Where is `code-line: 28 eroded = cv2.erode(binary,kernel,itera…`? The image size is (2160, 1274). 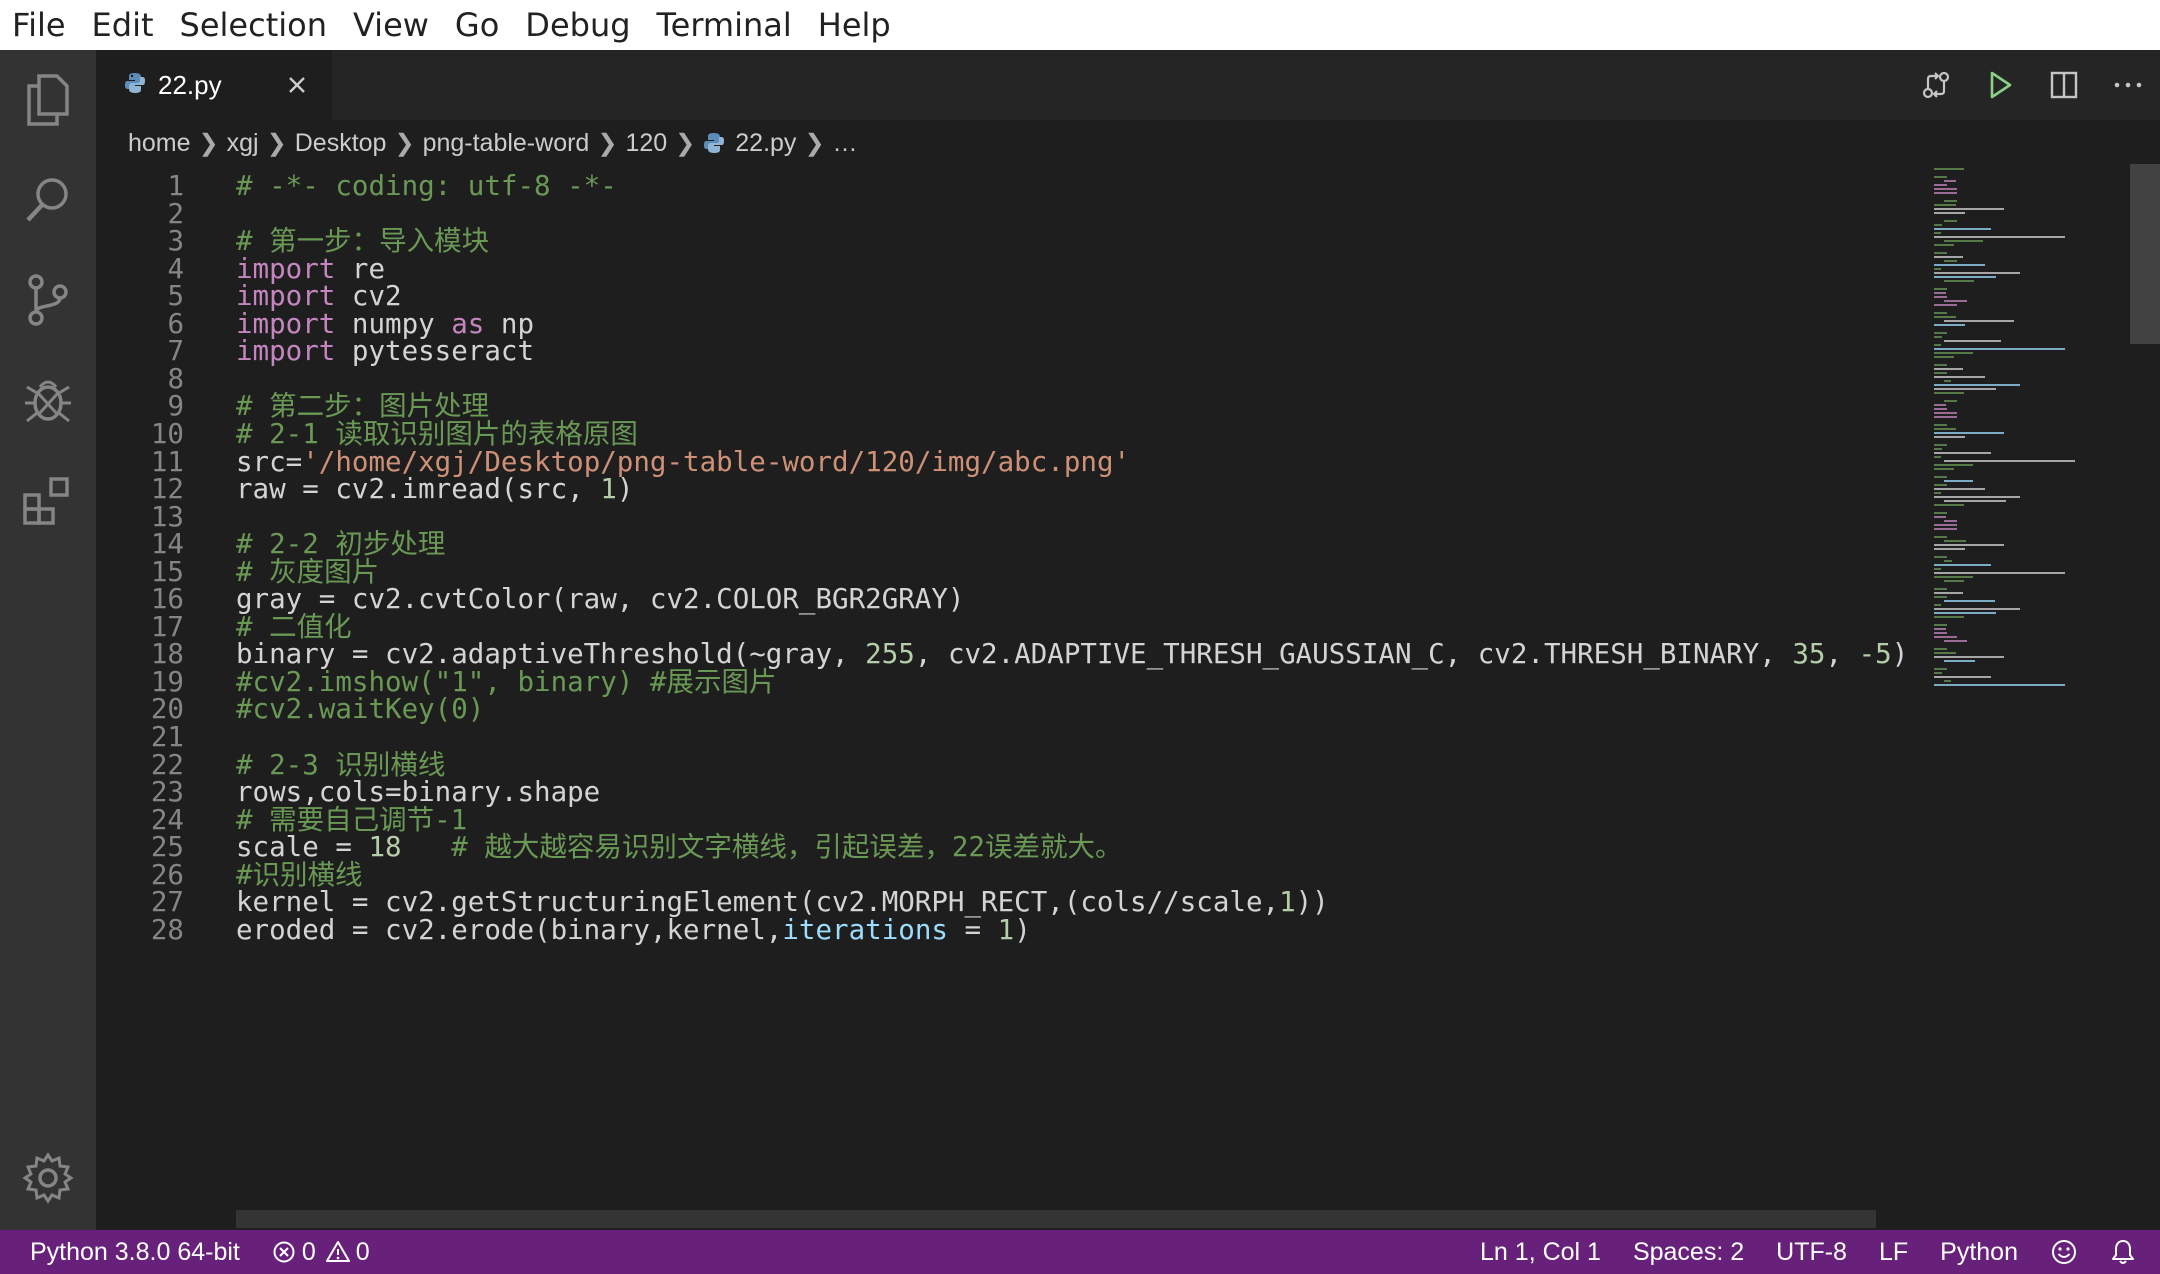 code-line: 28 eroded = cv2.erode(binary,kernel,itera… is located at coordinates (1013, 930).